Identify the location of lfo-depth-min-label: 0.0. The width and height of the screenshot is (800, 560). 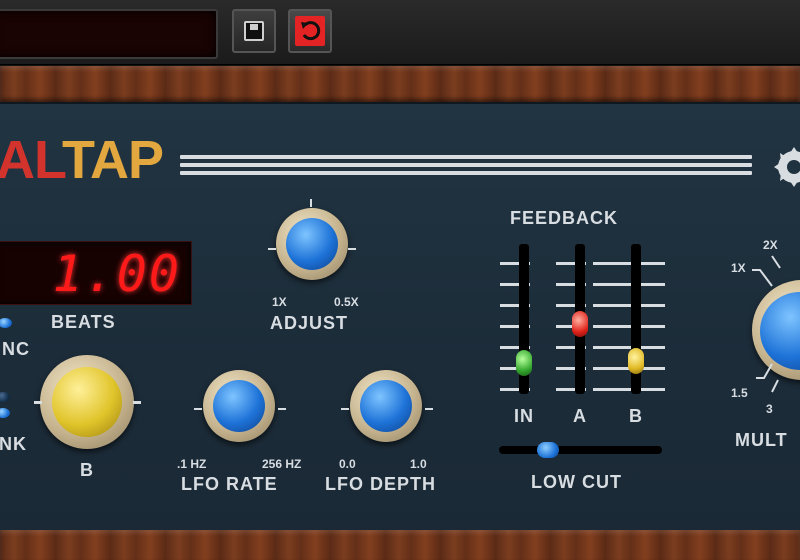
(347, 464).